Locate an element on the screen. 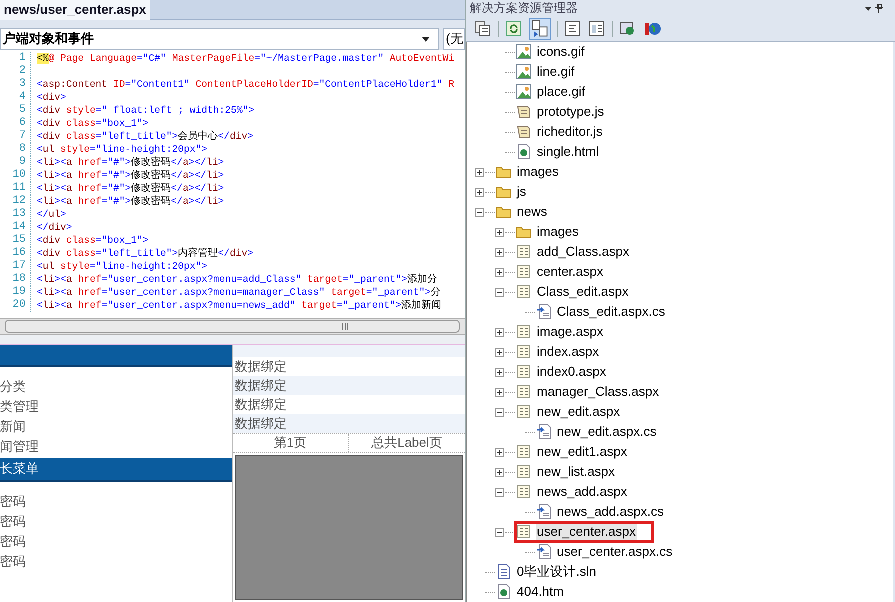 This screenshot has height=602, width=895. tree-item: index0.aspx is located at coordinates (572, 372).